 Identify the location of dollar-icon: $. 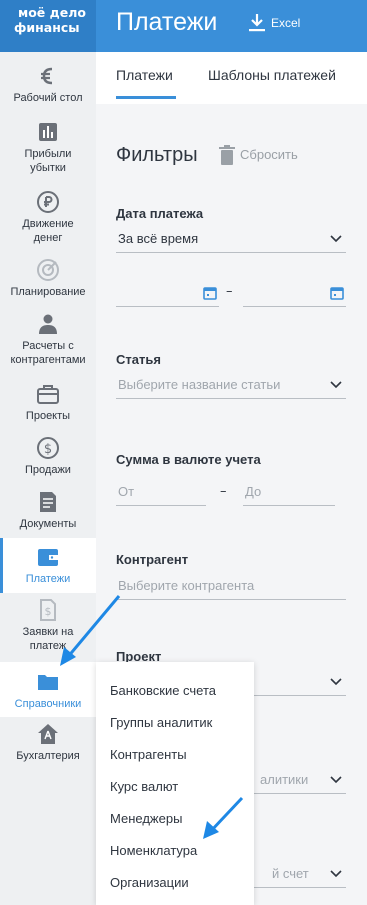
(48, 448).